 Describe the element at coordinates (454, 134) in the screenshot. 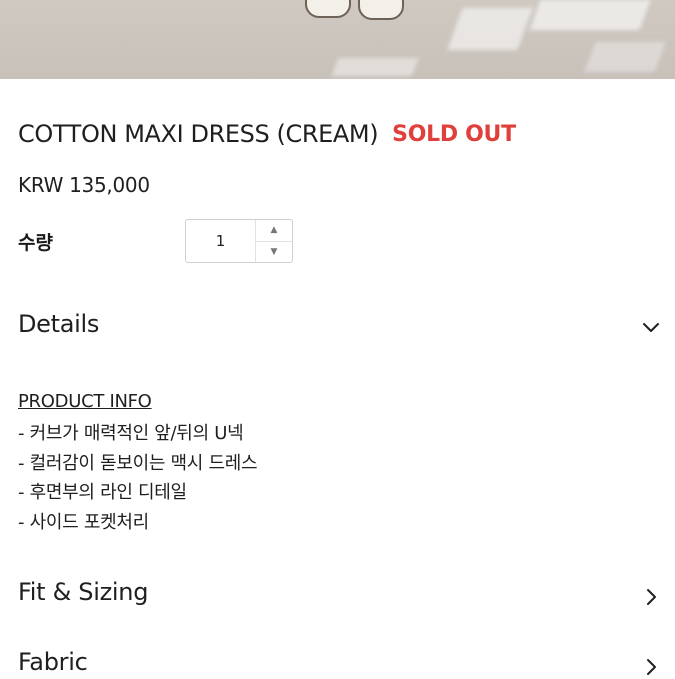

I see `sold-out-badge: SOLD OUT` at that location.